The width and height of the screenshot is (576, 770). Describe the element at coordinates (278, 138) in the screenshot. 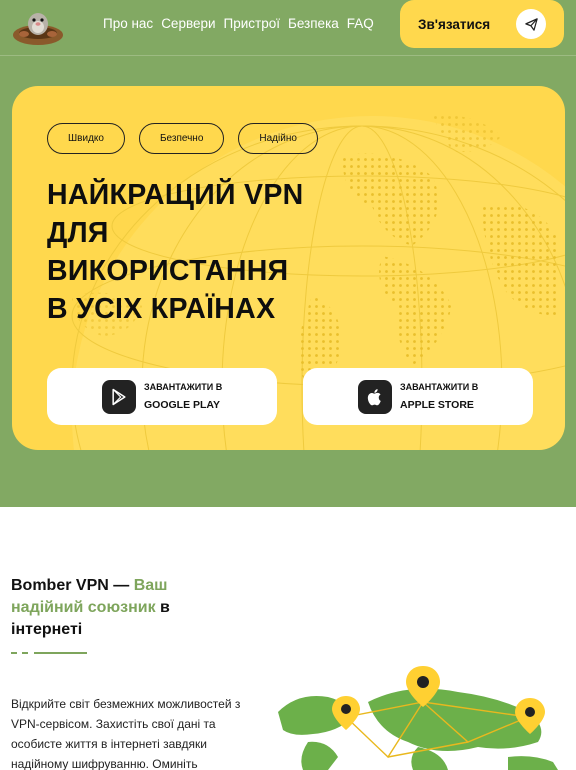

I see `pill-reliable: Надійно` at that location.